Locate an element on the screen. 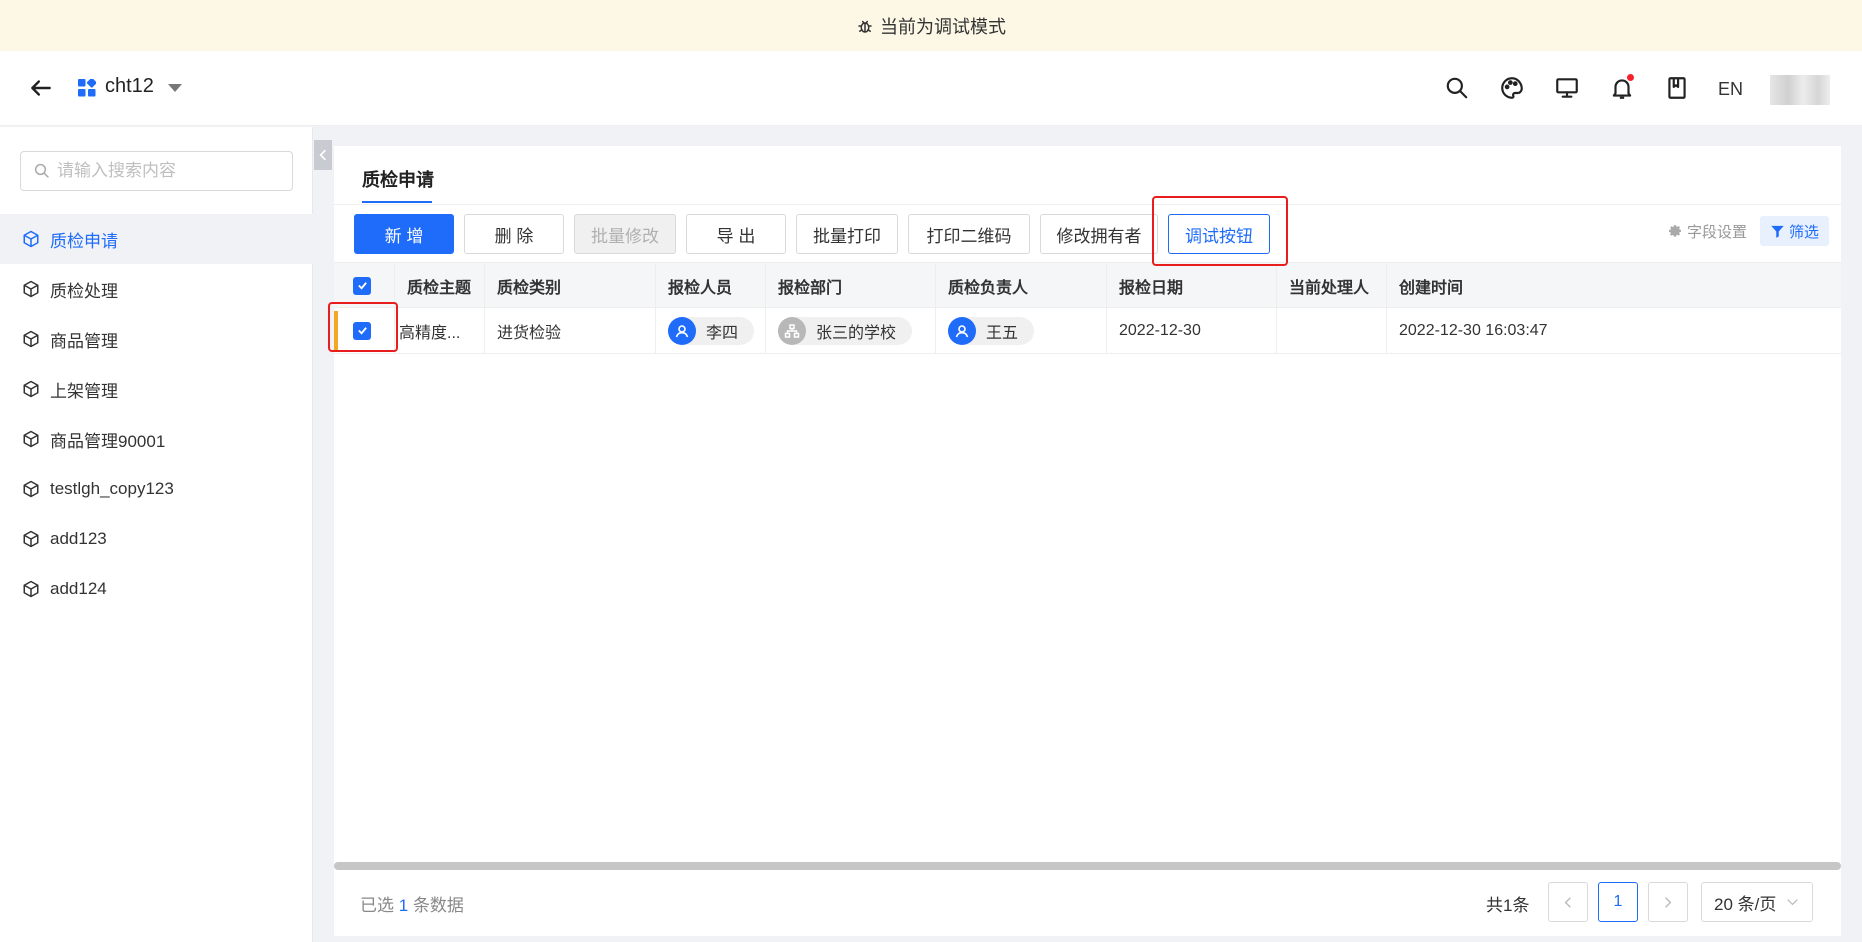 Image resolution: width=1862 pixels, height=942 pixels. cell-category: 进货检验 is located at coordinates (569, 330).